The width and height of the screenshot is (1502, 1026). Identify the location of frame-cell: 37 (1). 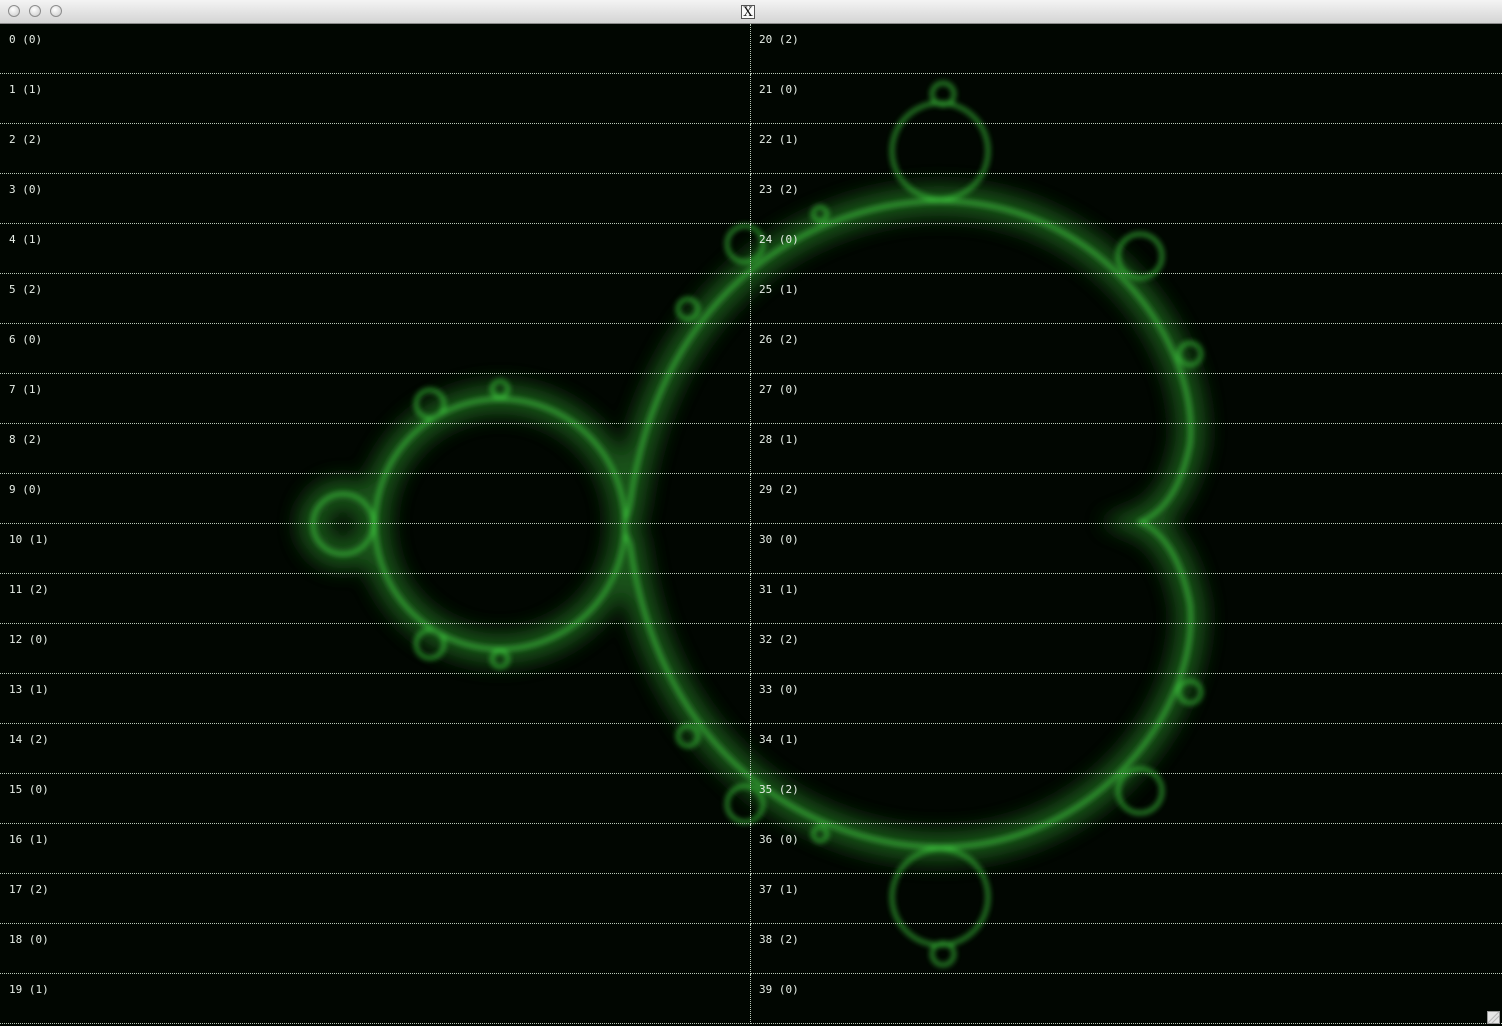
(1126, 899).